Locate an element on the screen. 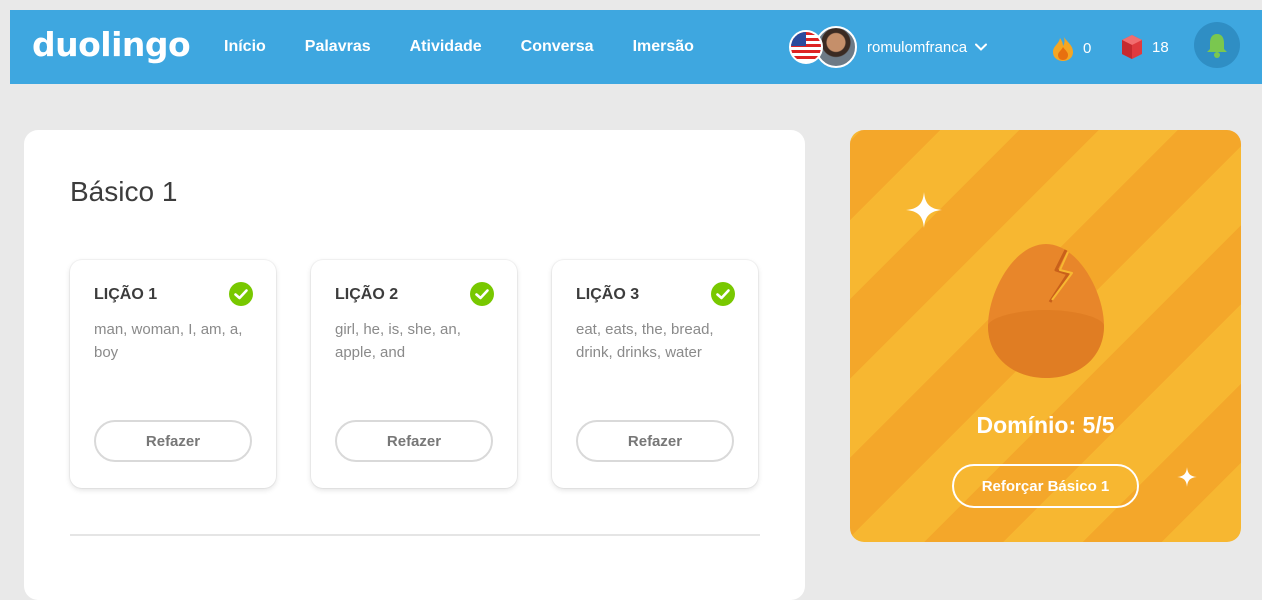 This screenshot has width=1262, height=600. reinforce-skill-button: Reforçar Básico 1 is located at coordinates (1045, 486).